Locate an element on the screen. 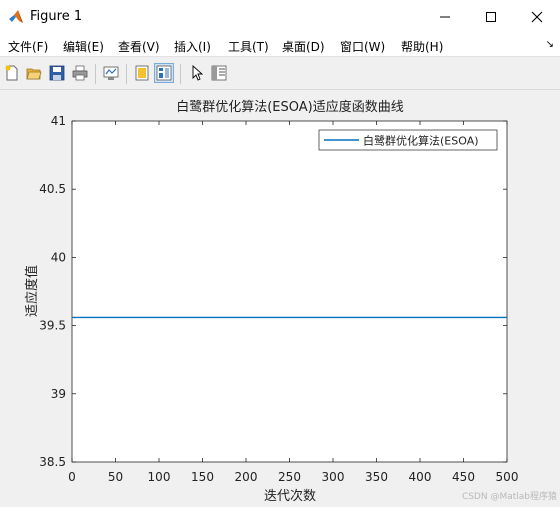 The height and width of the screenshot is (507, 560). menu-edit: 编辑(E) is located at coordinates (83, 46).